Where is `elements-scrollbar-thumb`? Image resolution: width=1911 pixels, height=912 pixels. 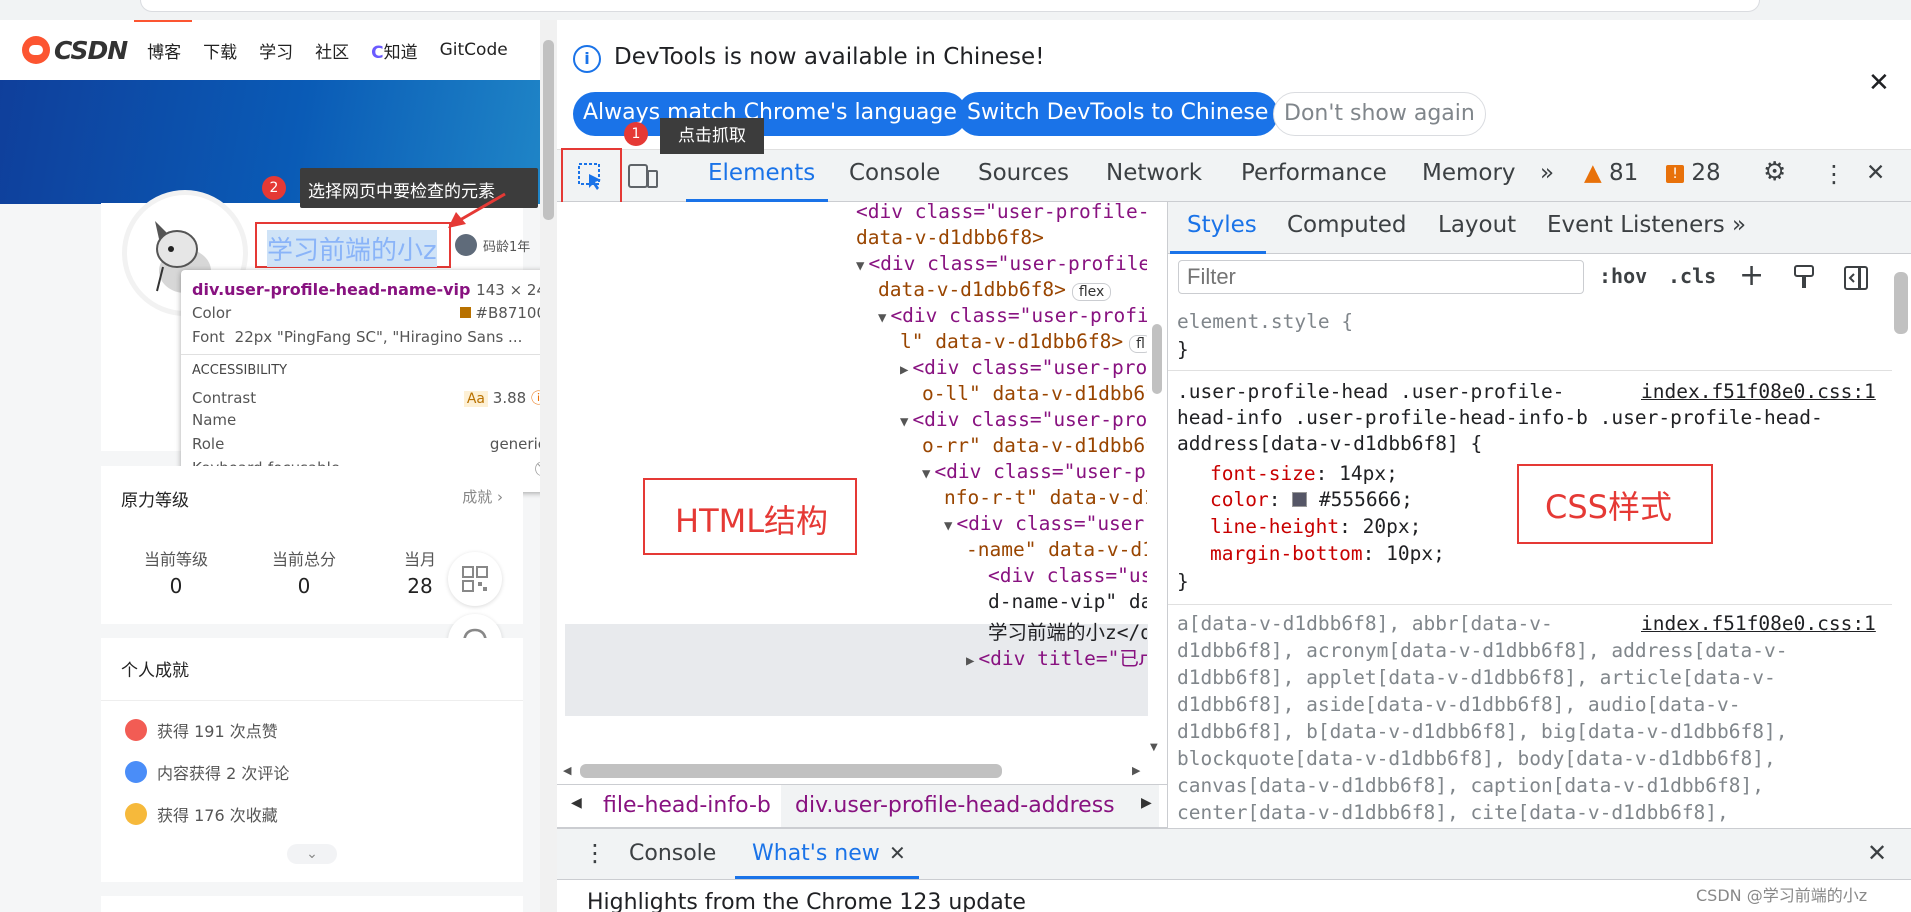 elements-scrollbar-thumb is located at coordinates (1157, 359).